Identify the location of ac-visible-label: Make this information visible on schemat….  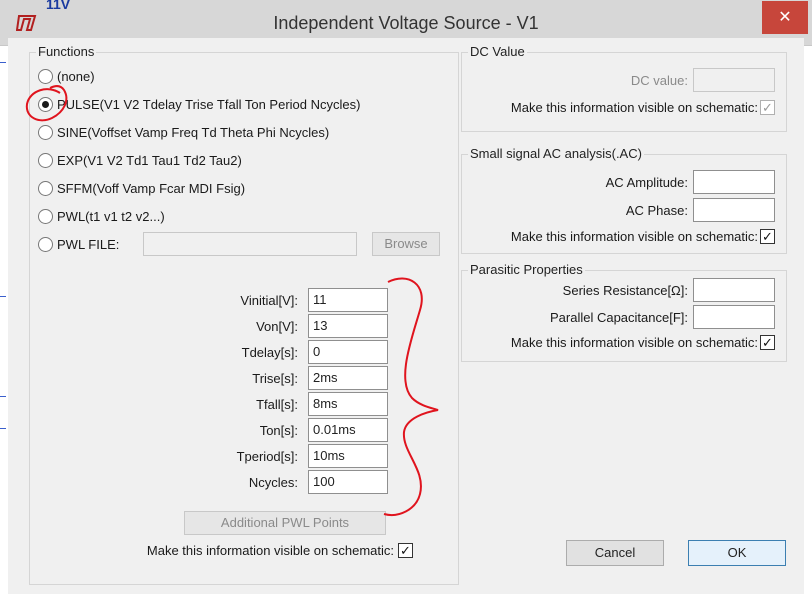
(634, 236).